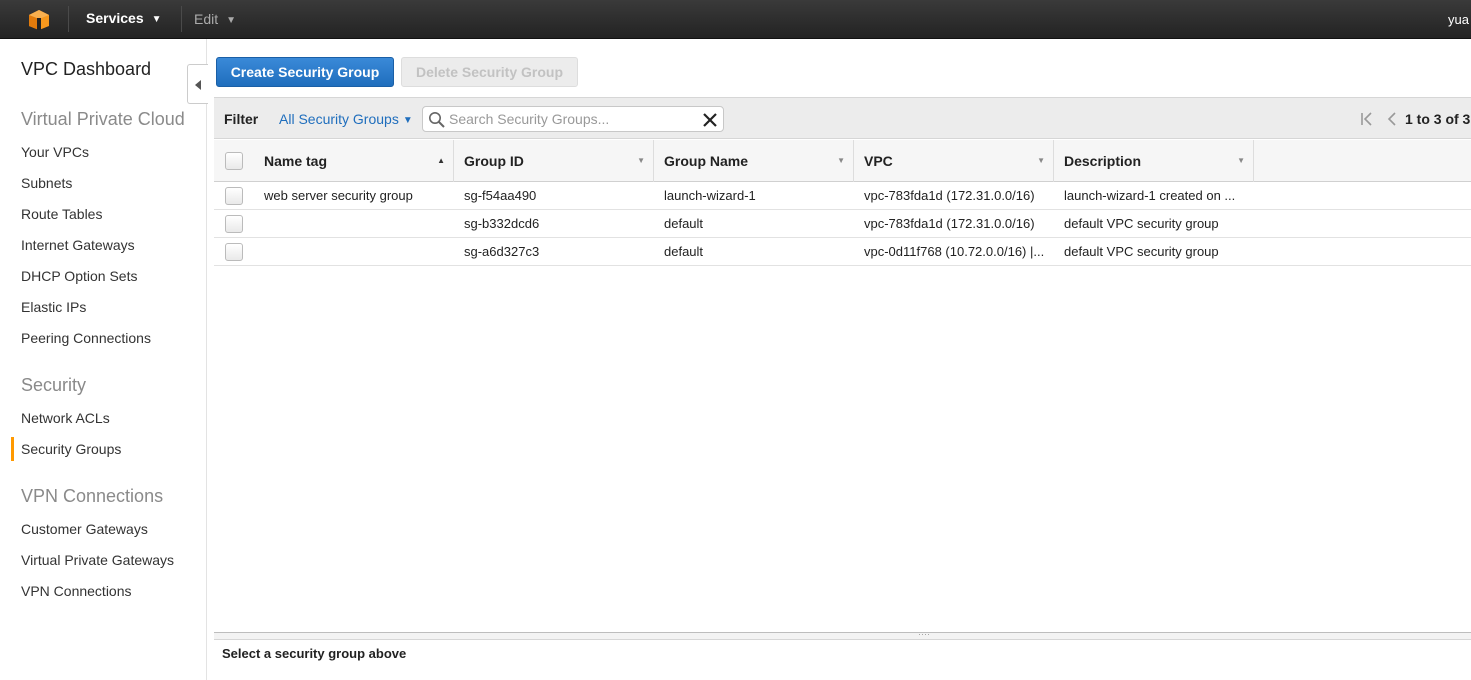  Describe the element at coordinates (1154, 161) in the screenshot. I see `column-header-description: Description ▼` at that location.